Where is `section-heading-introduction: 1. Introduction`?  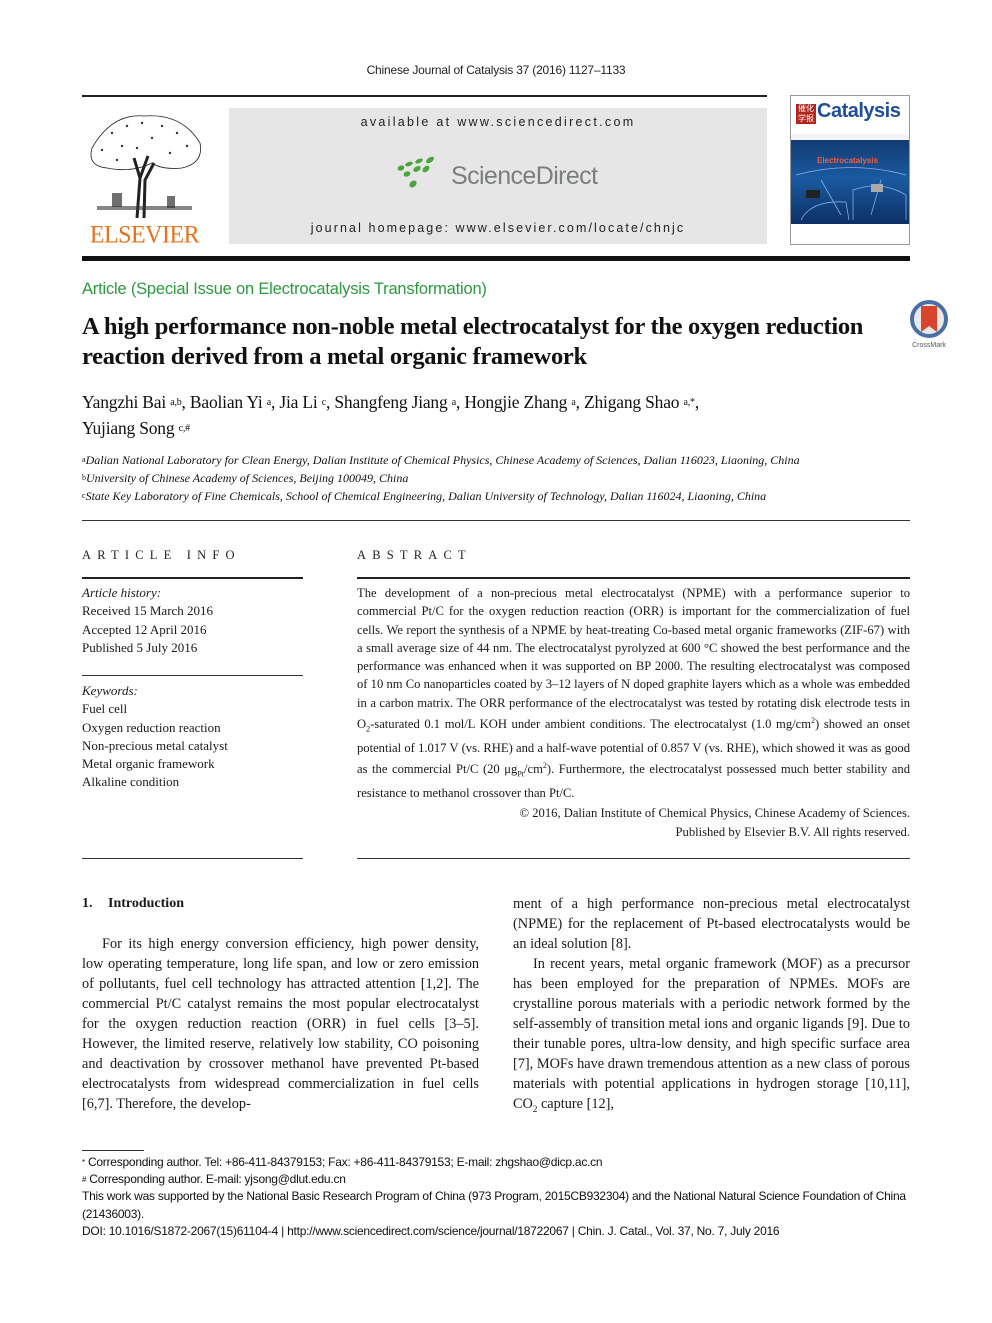 section-heading-introduction: 1. Introduction is located at coordinates (133, 903).